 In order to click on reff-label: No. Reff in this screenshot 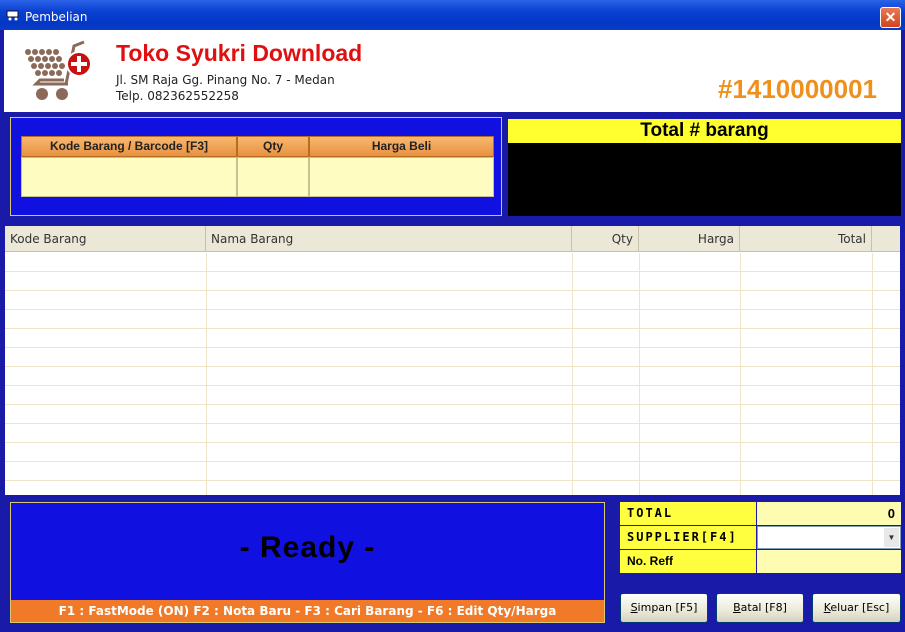, I will do `click(688, 561)`.